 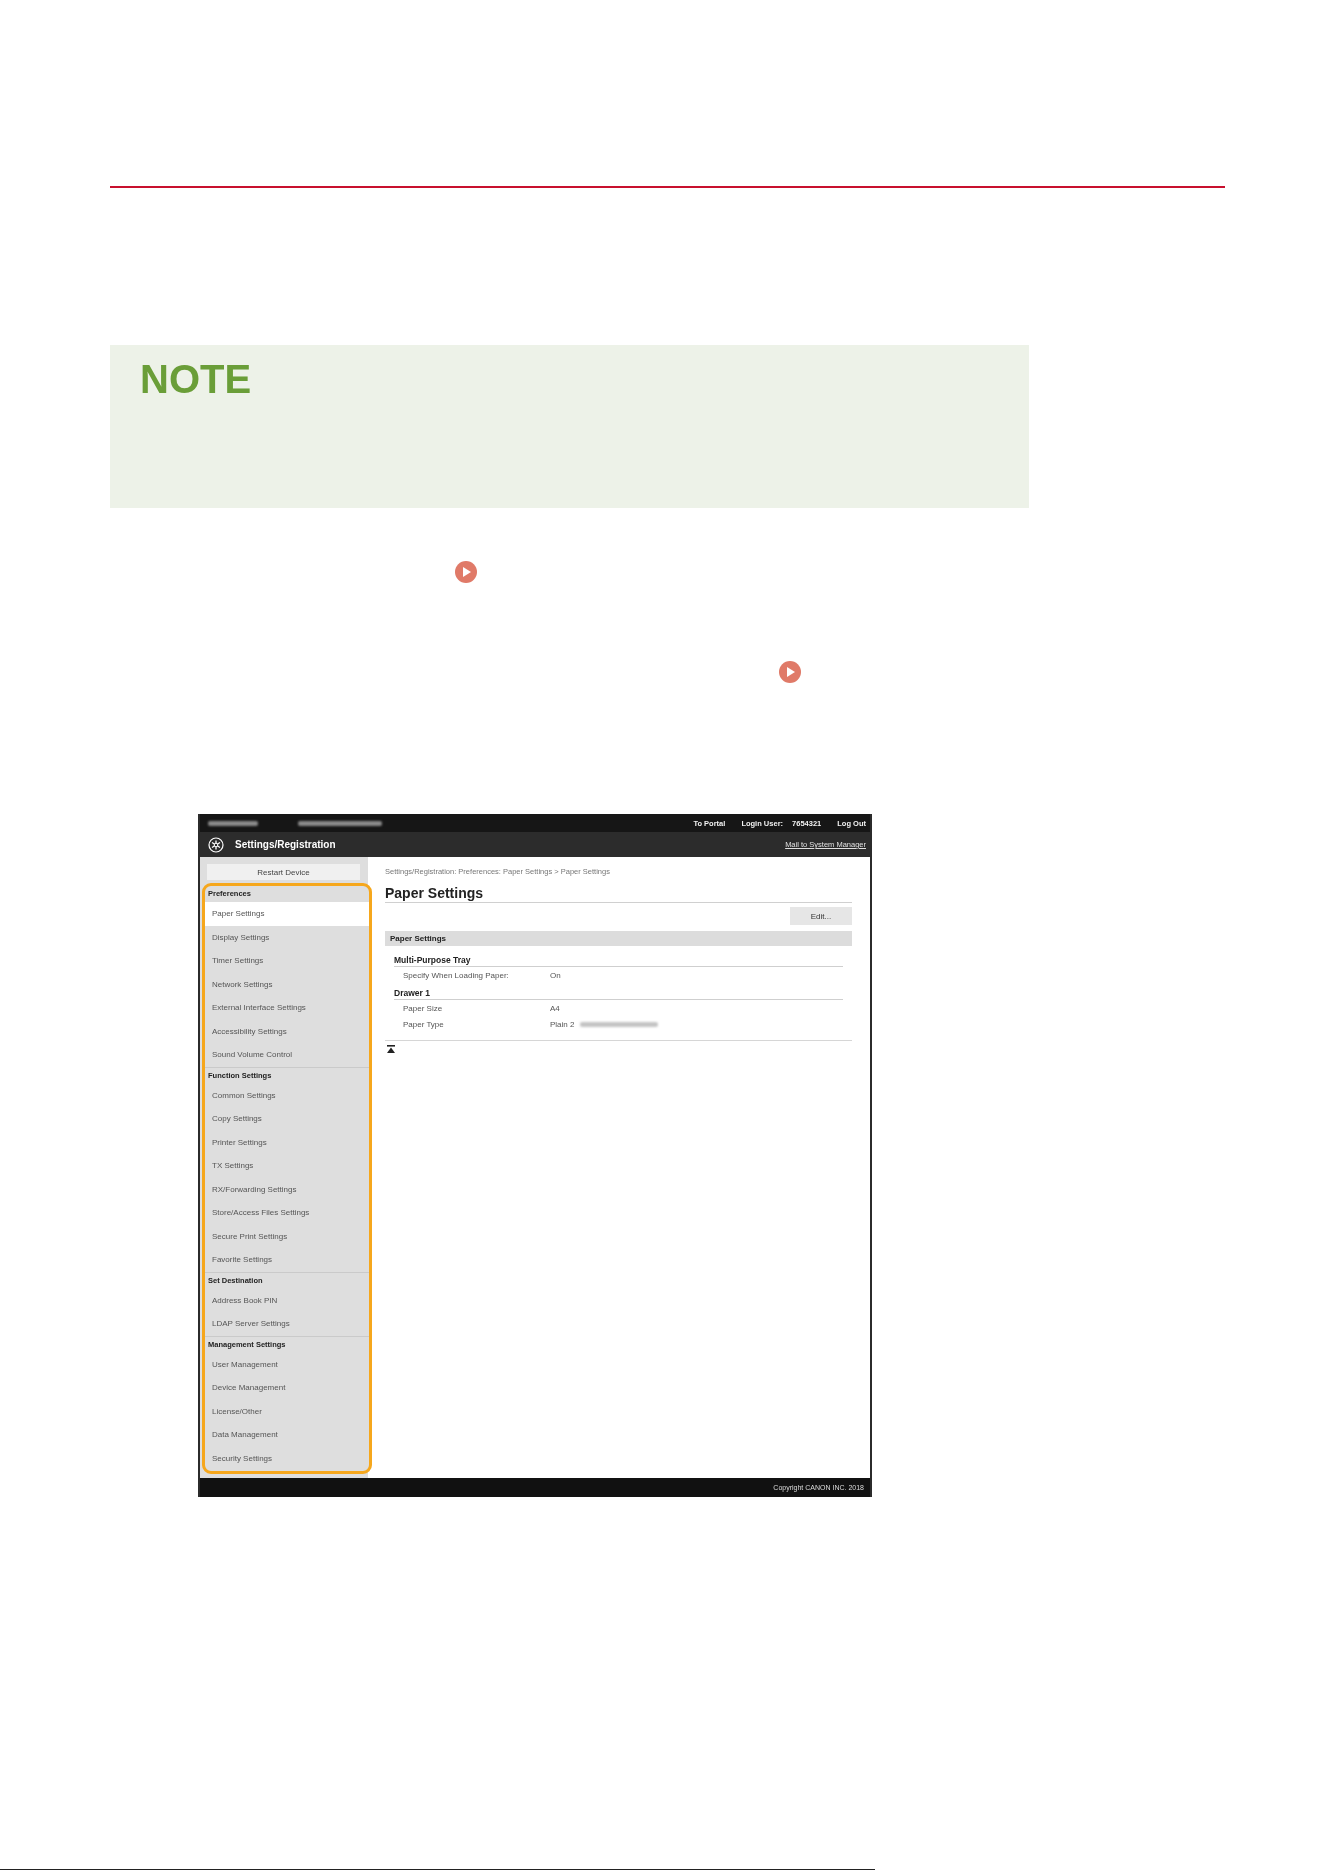 What do you see at coordinates (287, 1260) in the screenshot?
I see `sidebar-item: Favorite Settings` at bounding box center [287, 1260].